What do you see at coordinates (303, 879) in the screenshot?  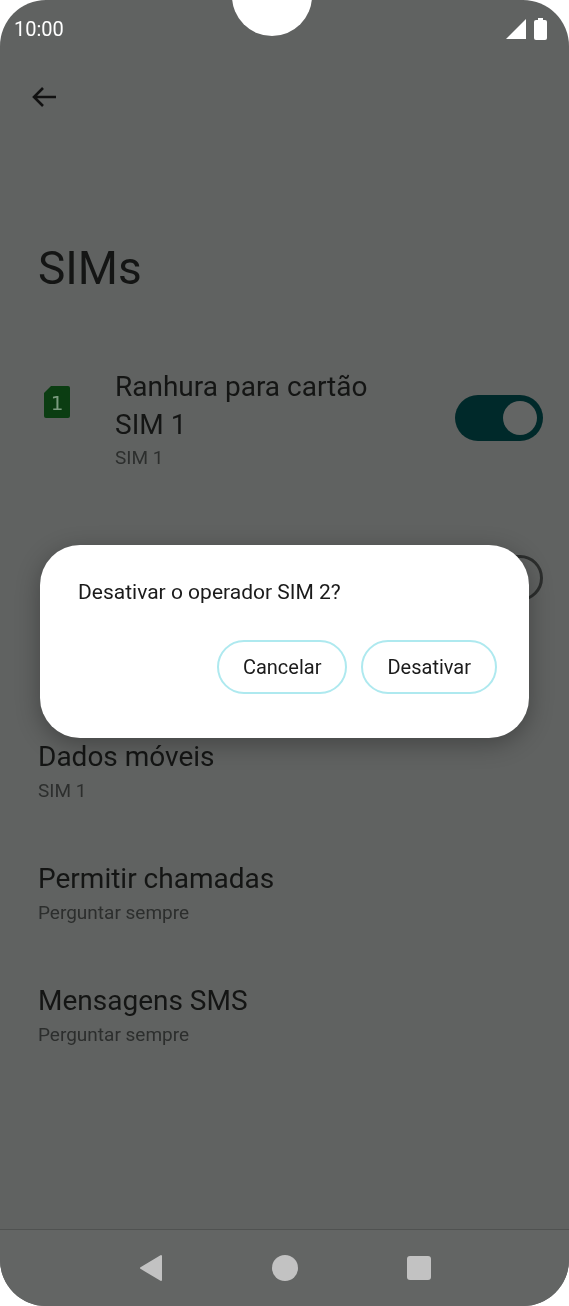 I see `setting-title: Permitir chamadas` at bounding box center [303, 879].